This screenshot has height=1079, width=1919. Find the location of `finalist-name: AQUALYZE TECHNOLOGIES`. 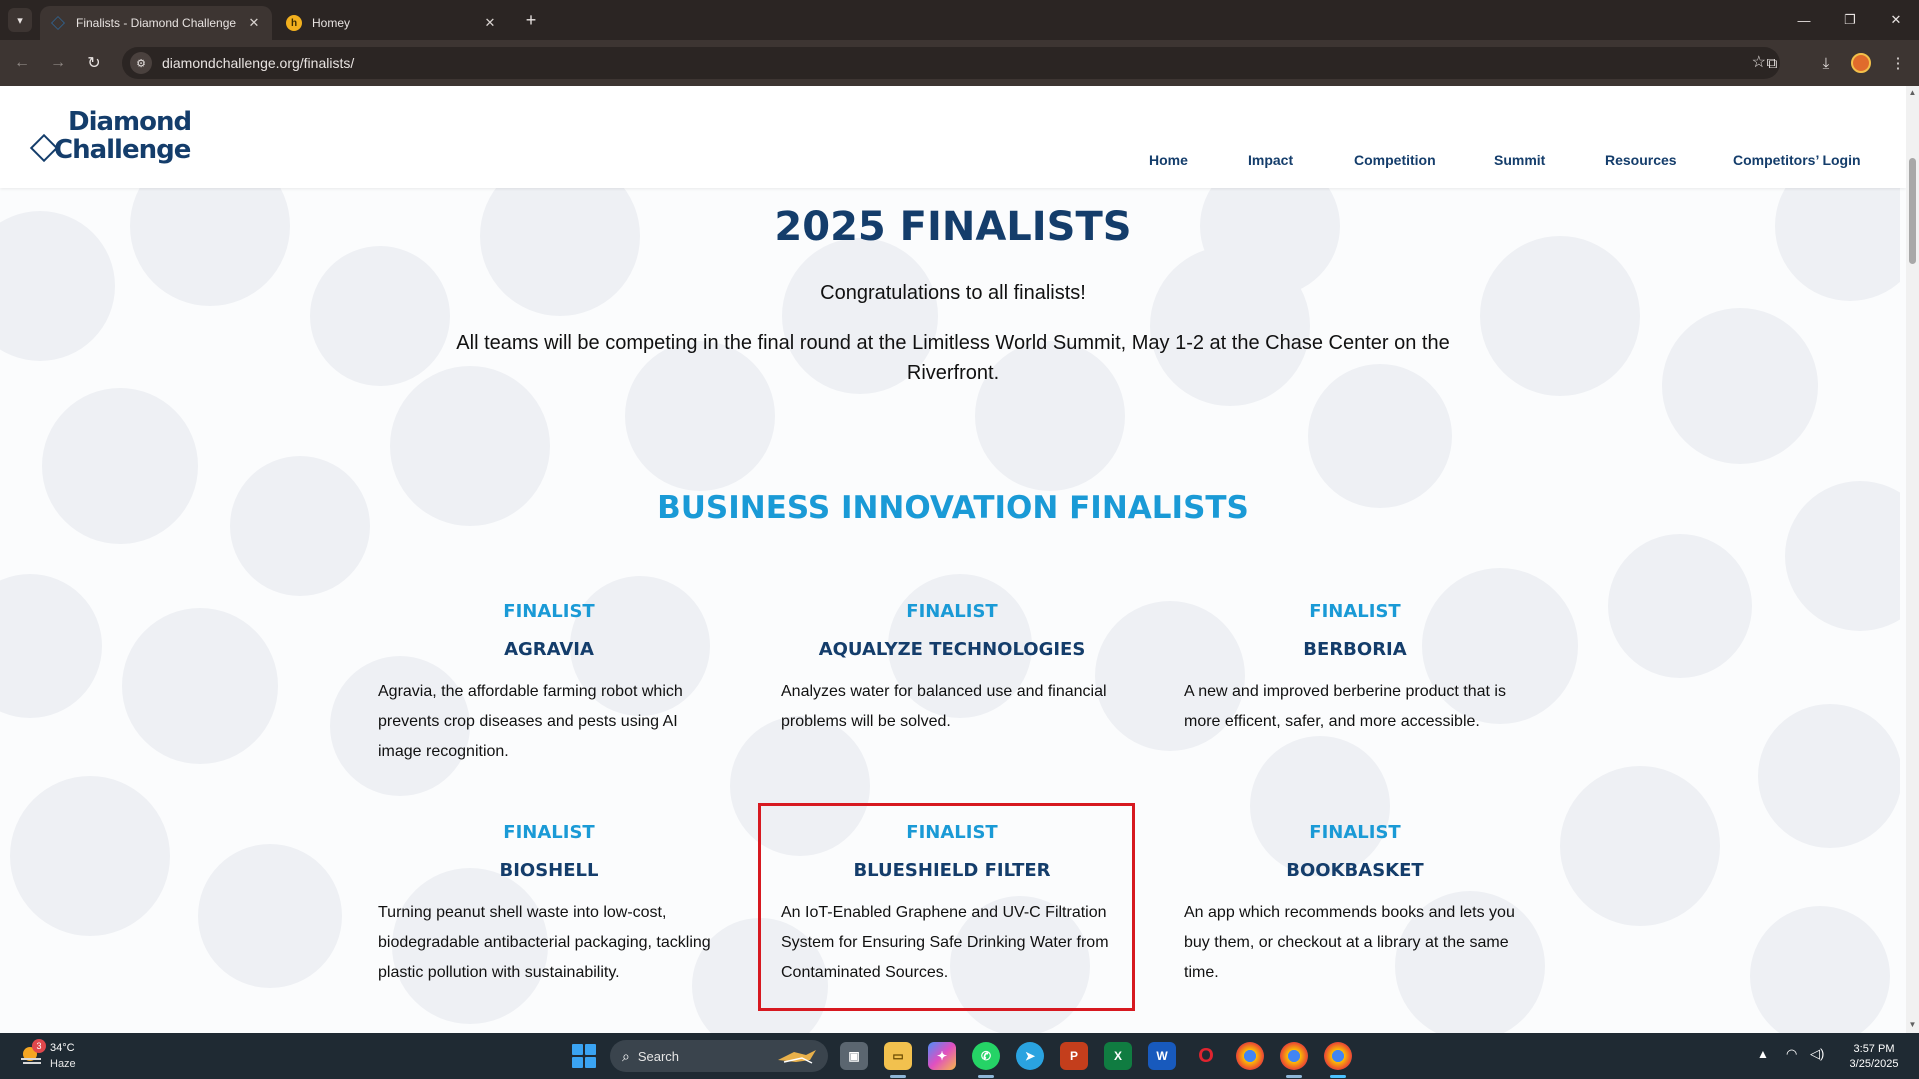

finalist-name: AQUALYZE TECHNOLOGIES is located at coordinates (952, 649).